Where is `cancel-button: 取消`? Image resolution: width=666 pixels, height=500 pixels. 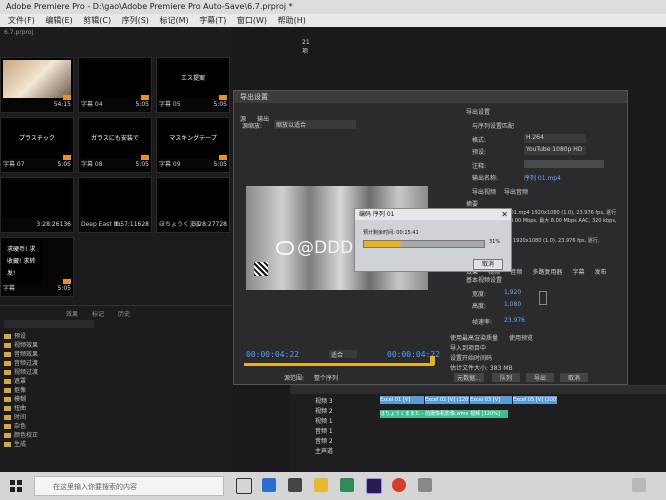 cancel-button: 取消 is located at coordinates (574, 377).